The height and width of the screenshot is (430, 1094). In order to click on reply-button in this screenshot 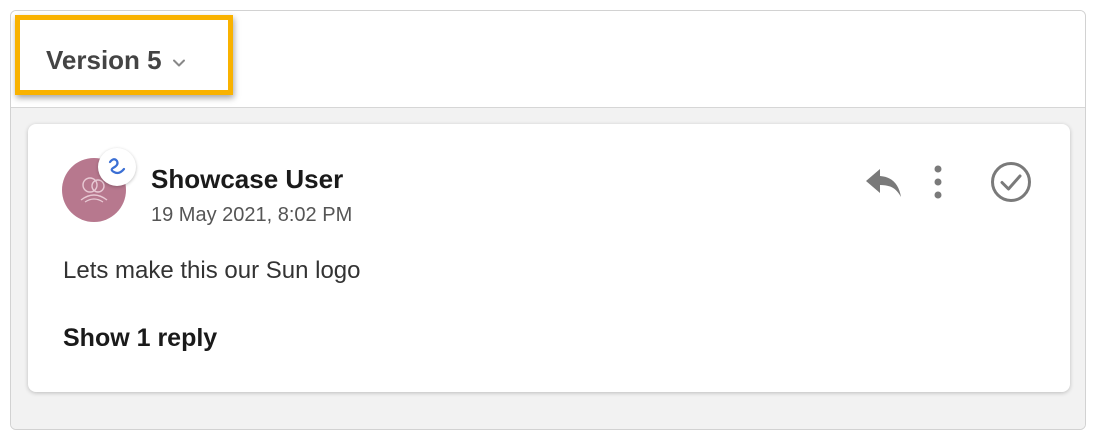, I will do `click(884, 185)`.